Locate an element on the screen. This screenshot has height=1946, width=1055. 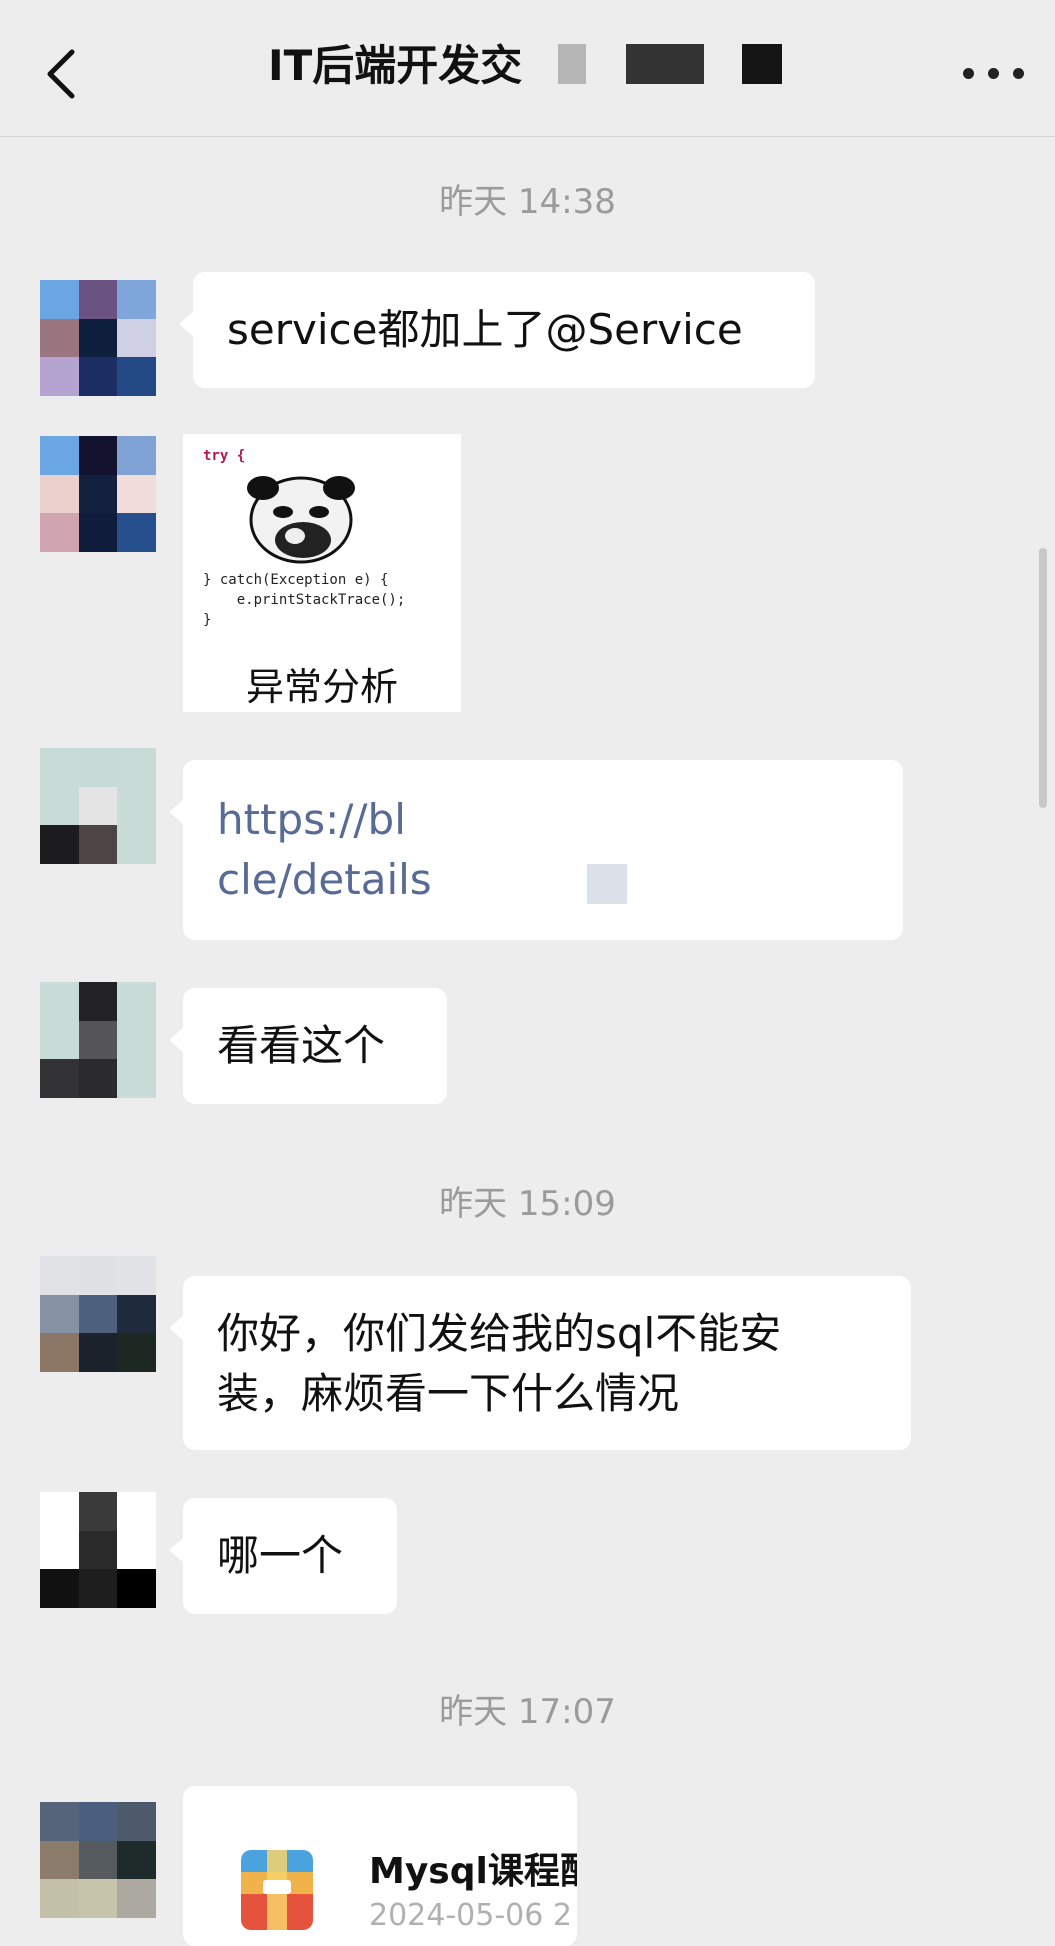
file-date: 2024-05-06 2 is located at coordinates (470, 1915).